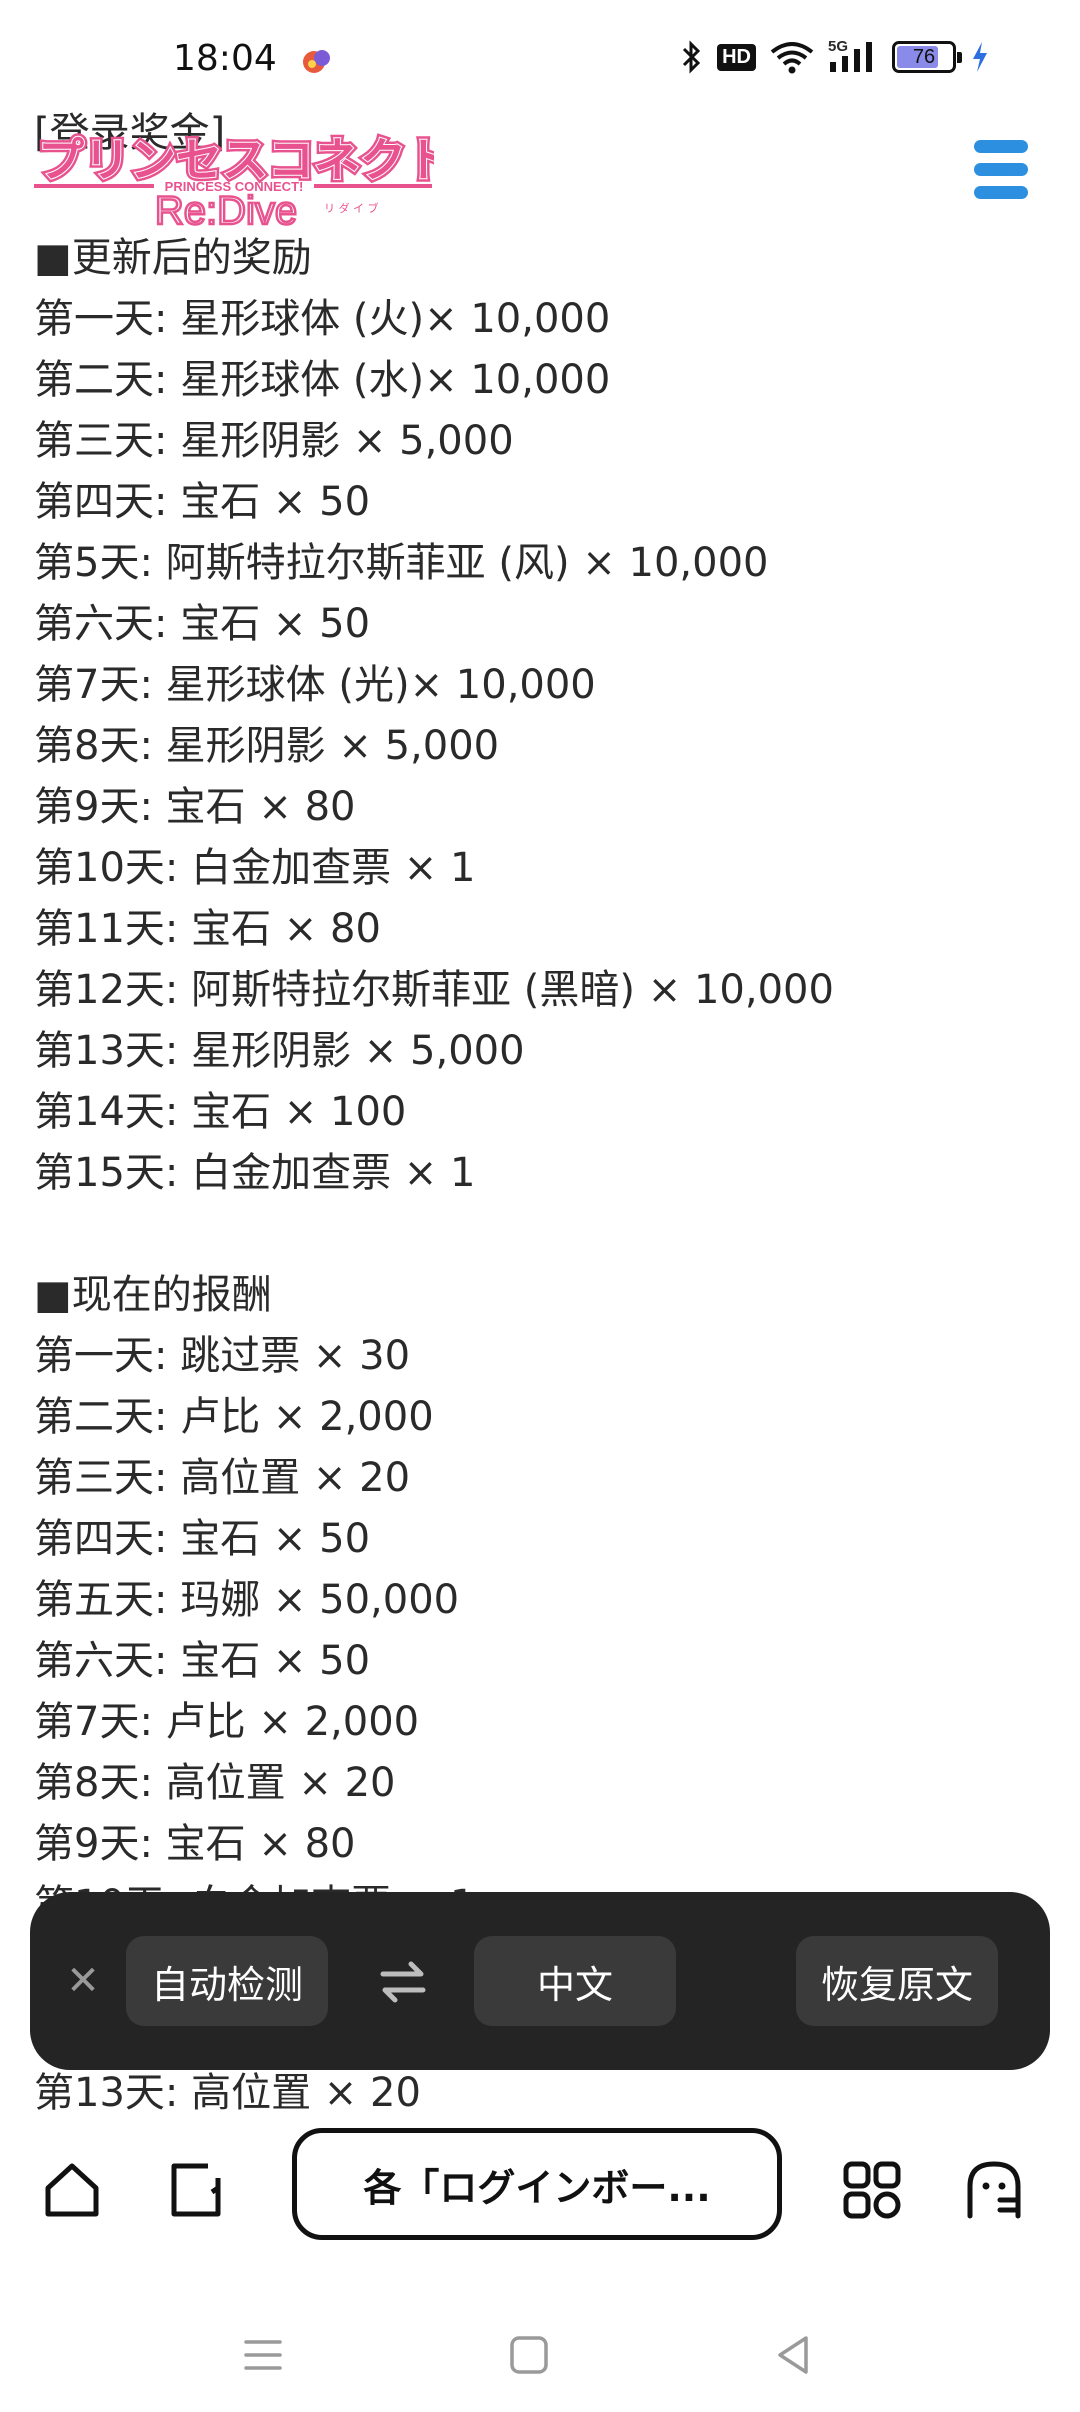  What do you see at coordinates (220, 1112) in the screenshot?
I see `list-item: 第14天: 宝石 × 100` at bounding box center [220, 1112].